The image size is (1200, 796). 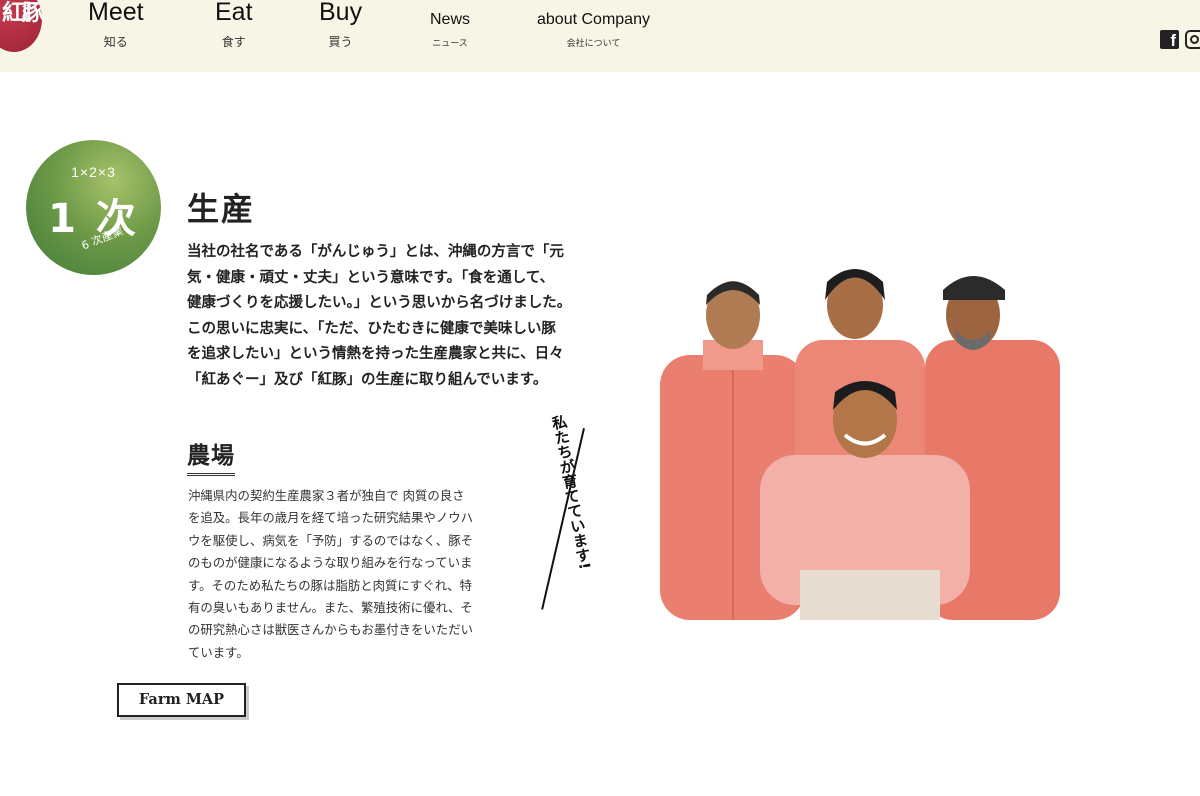 I want to click on farm-line: ウを駆使し、病気を「予防」するのではなく、豚そ, so click(x=330, y=540).